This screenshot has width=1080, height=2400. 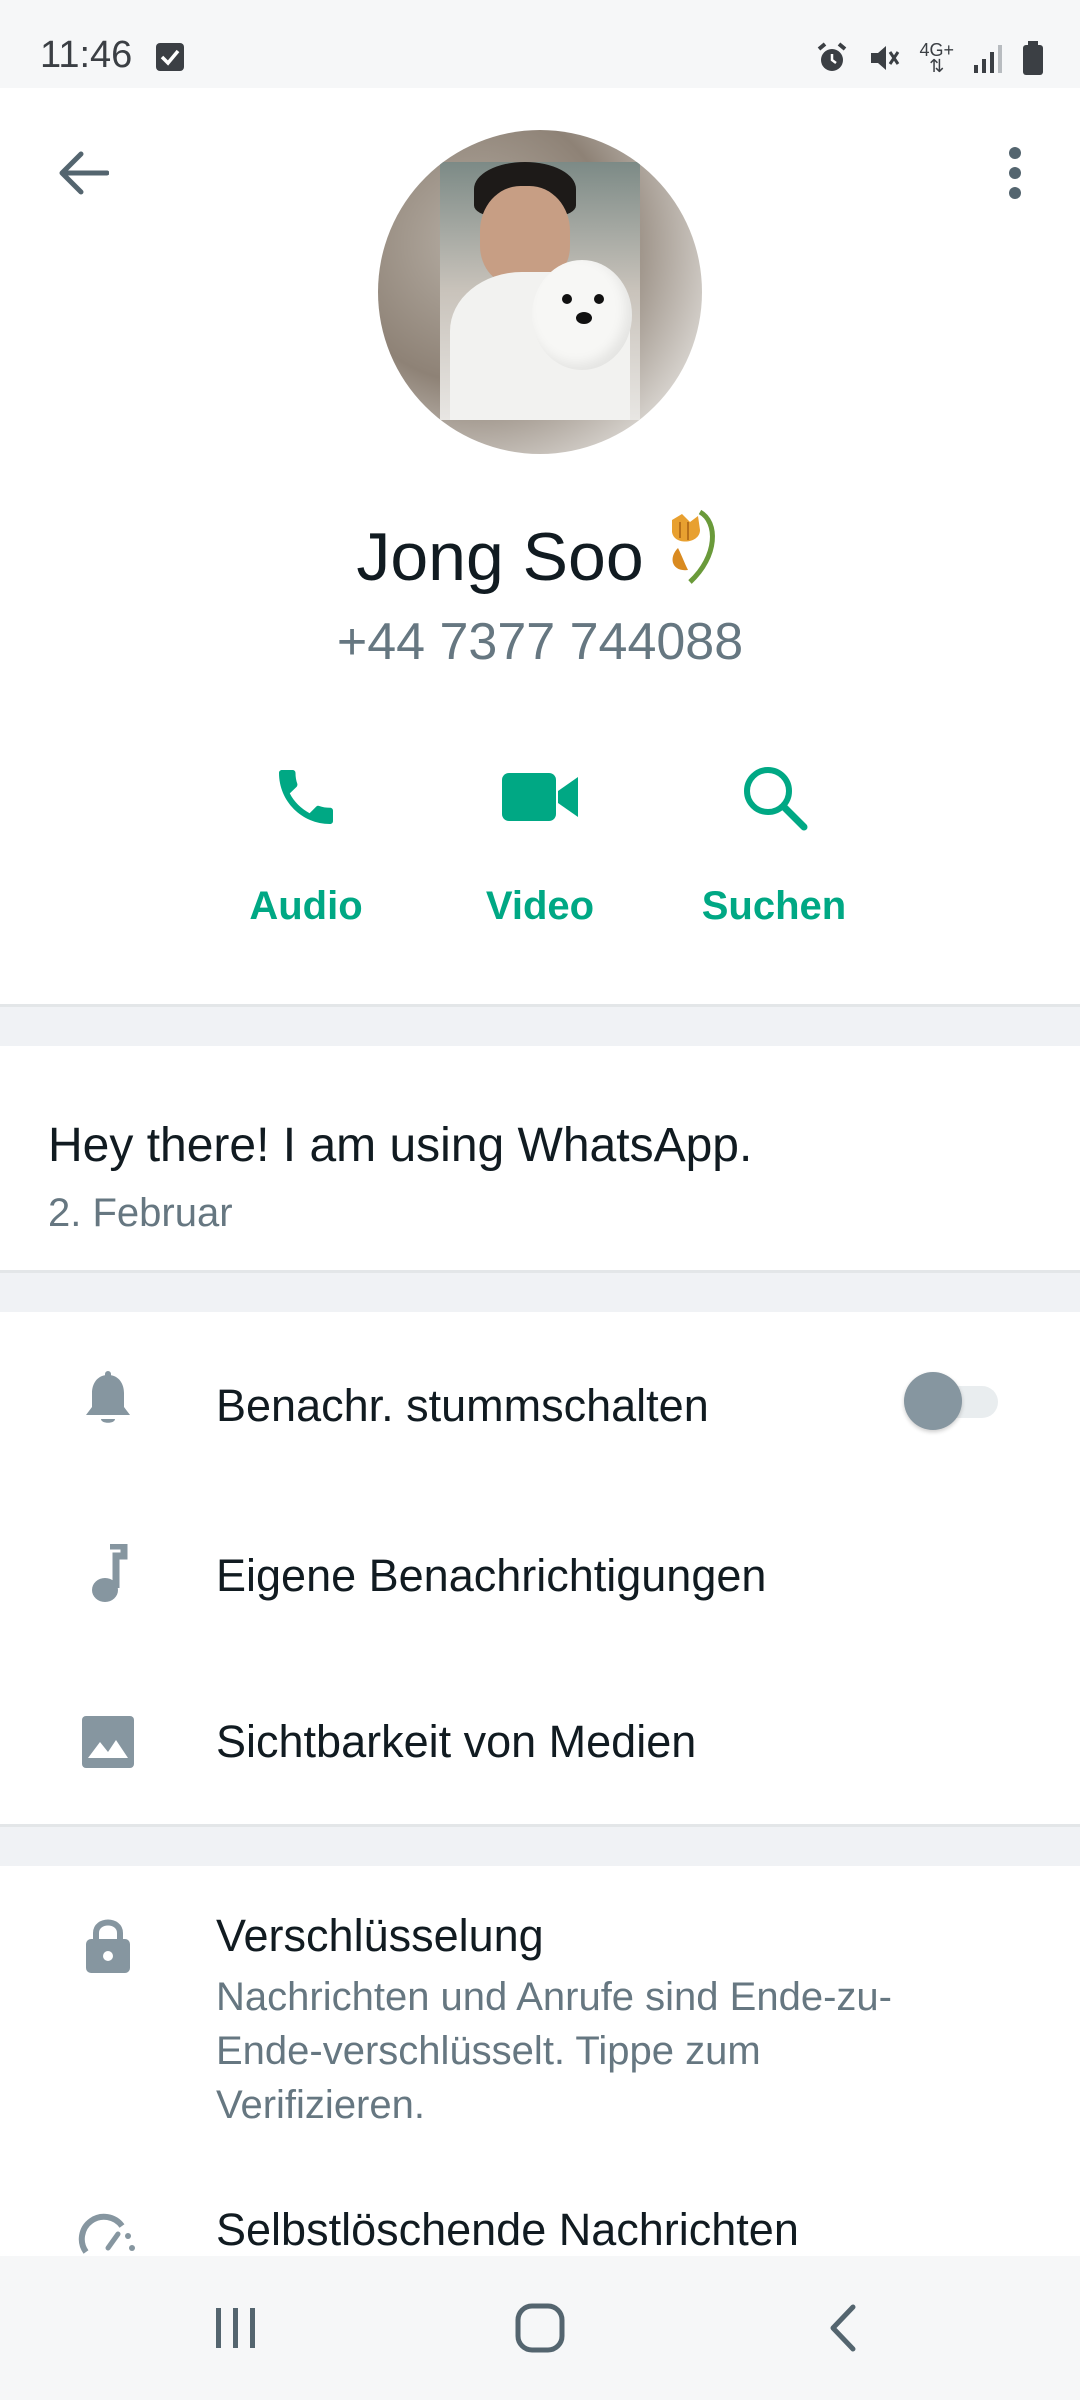 I want to click on video-icon, so click(x=540, y=797).